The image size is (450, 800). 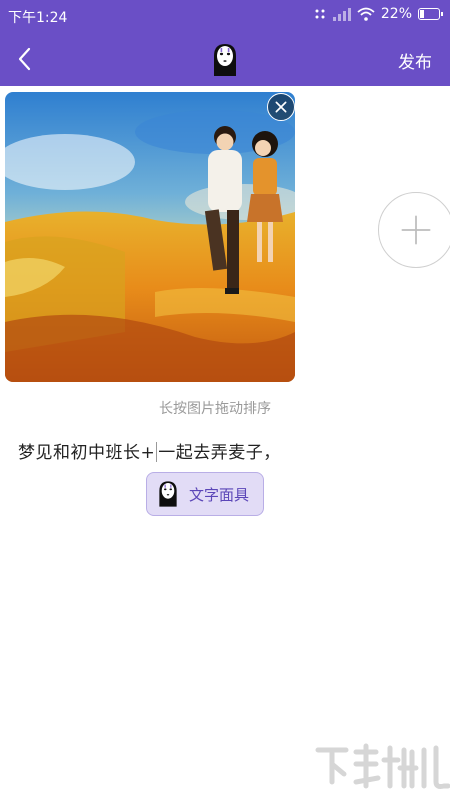 What do you see at coordinates (366, 14) in the screenshot?
I see `wifi-icon` at bounding box center [366, 14].